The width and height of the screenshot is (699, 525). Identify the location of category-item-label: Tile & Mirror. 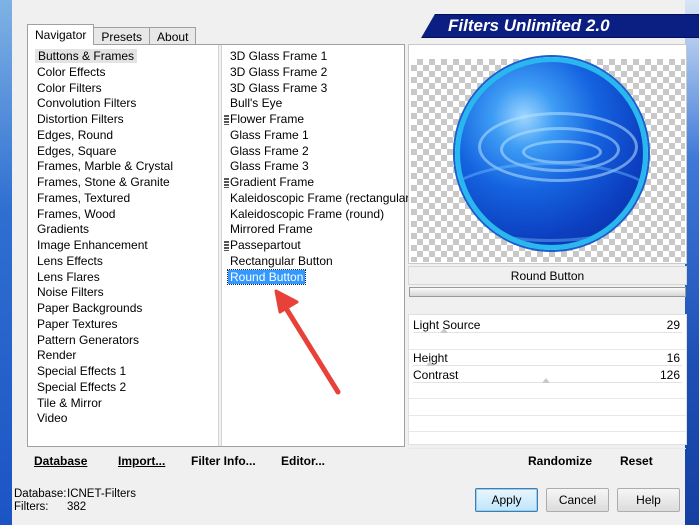
(69, 402).